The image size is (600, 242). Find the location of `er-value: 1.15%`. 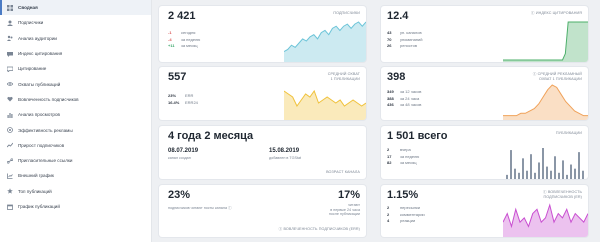

er-value: 1.15% is located at coordinates (403, 195).